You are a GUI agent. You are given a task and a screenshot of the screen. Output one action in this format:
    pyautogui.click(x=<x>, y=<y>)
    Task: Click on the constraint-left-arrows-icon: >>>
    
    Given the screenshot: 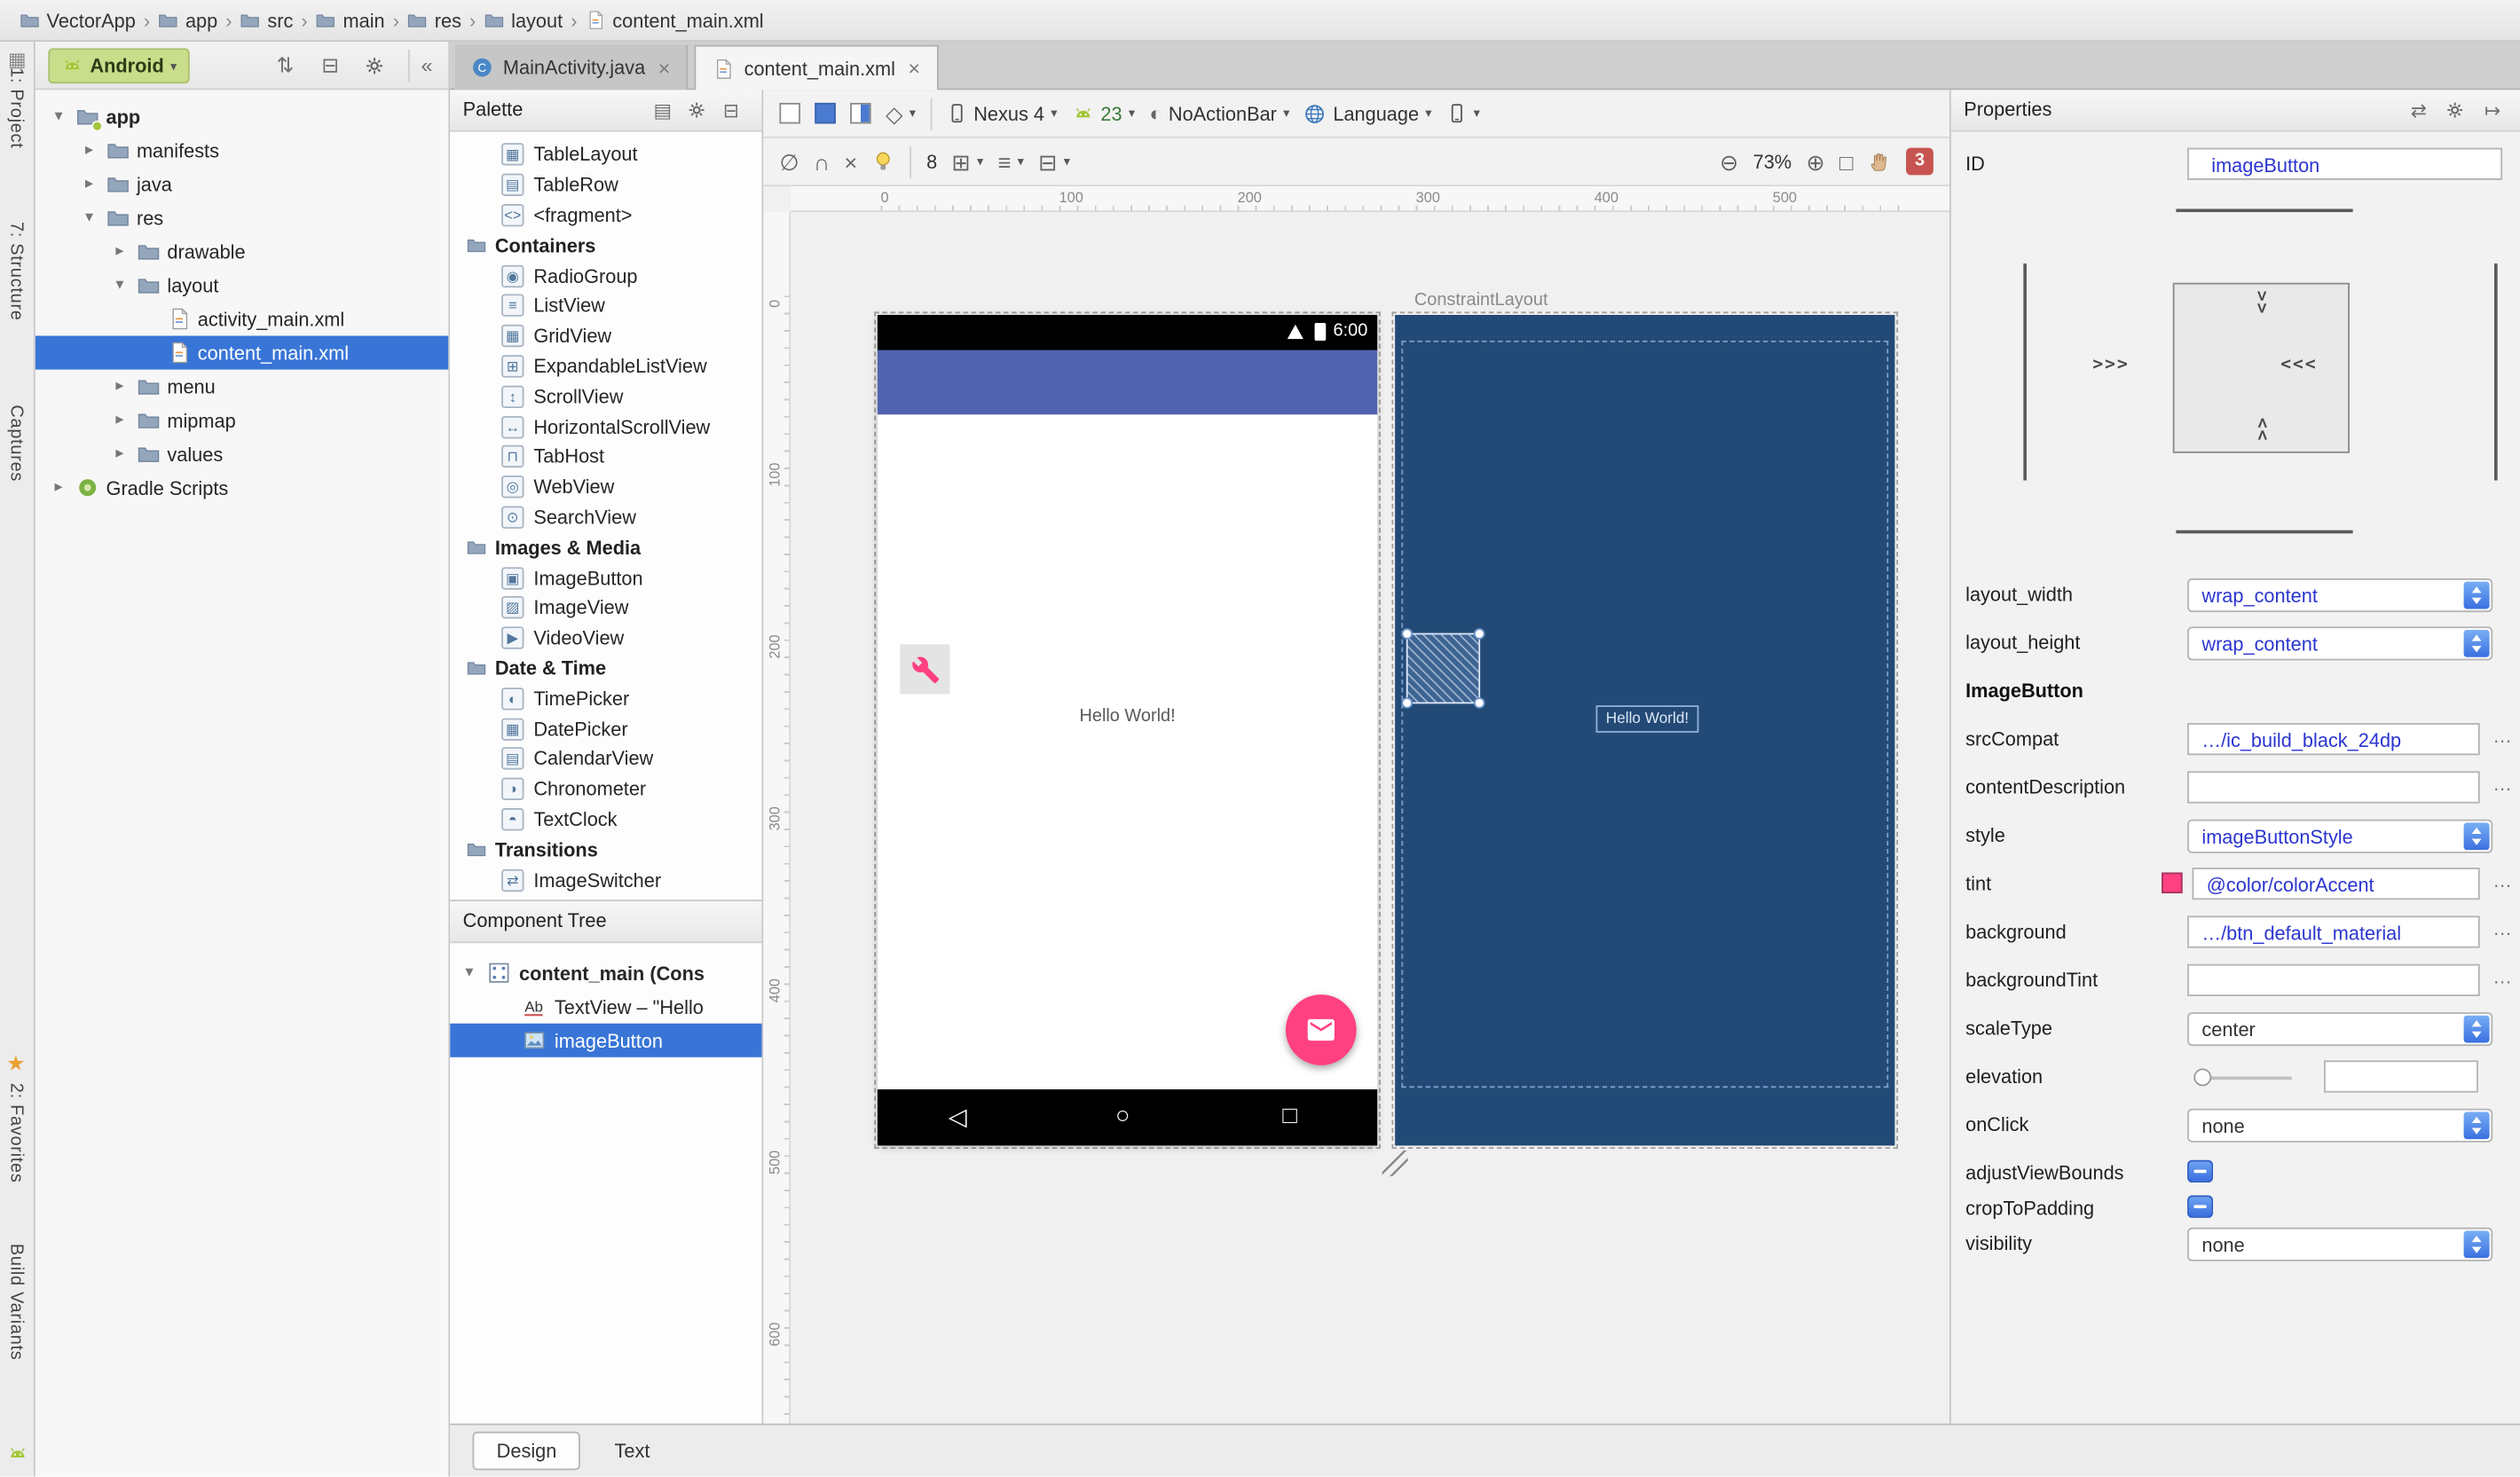 What is the action you would take?
    pyautogui.click(x=2110, y=363)
    